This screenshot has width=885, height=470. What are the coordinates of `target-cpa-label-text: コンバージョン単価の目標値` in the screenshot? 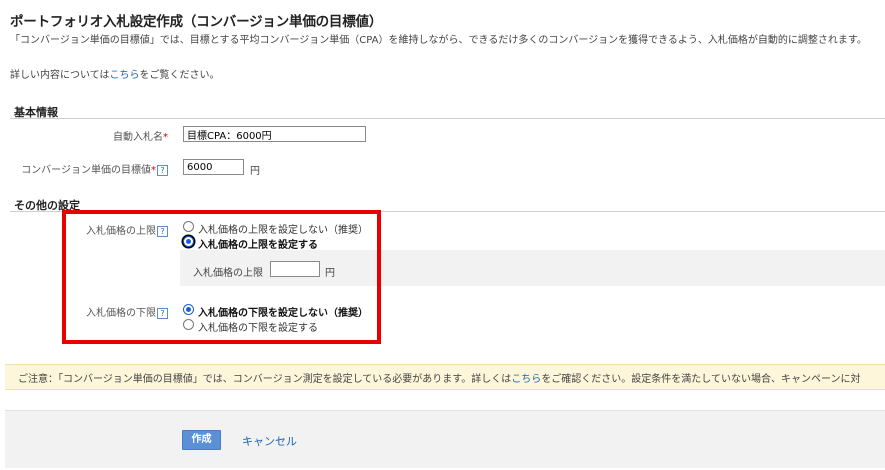 It's located at (86, 170).